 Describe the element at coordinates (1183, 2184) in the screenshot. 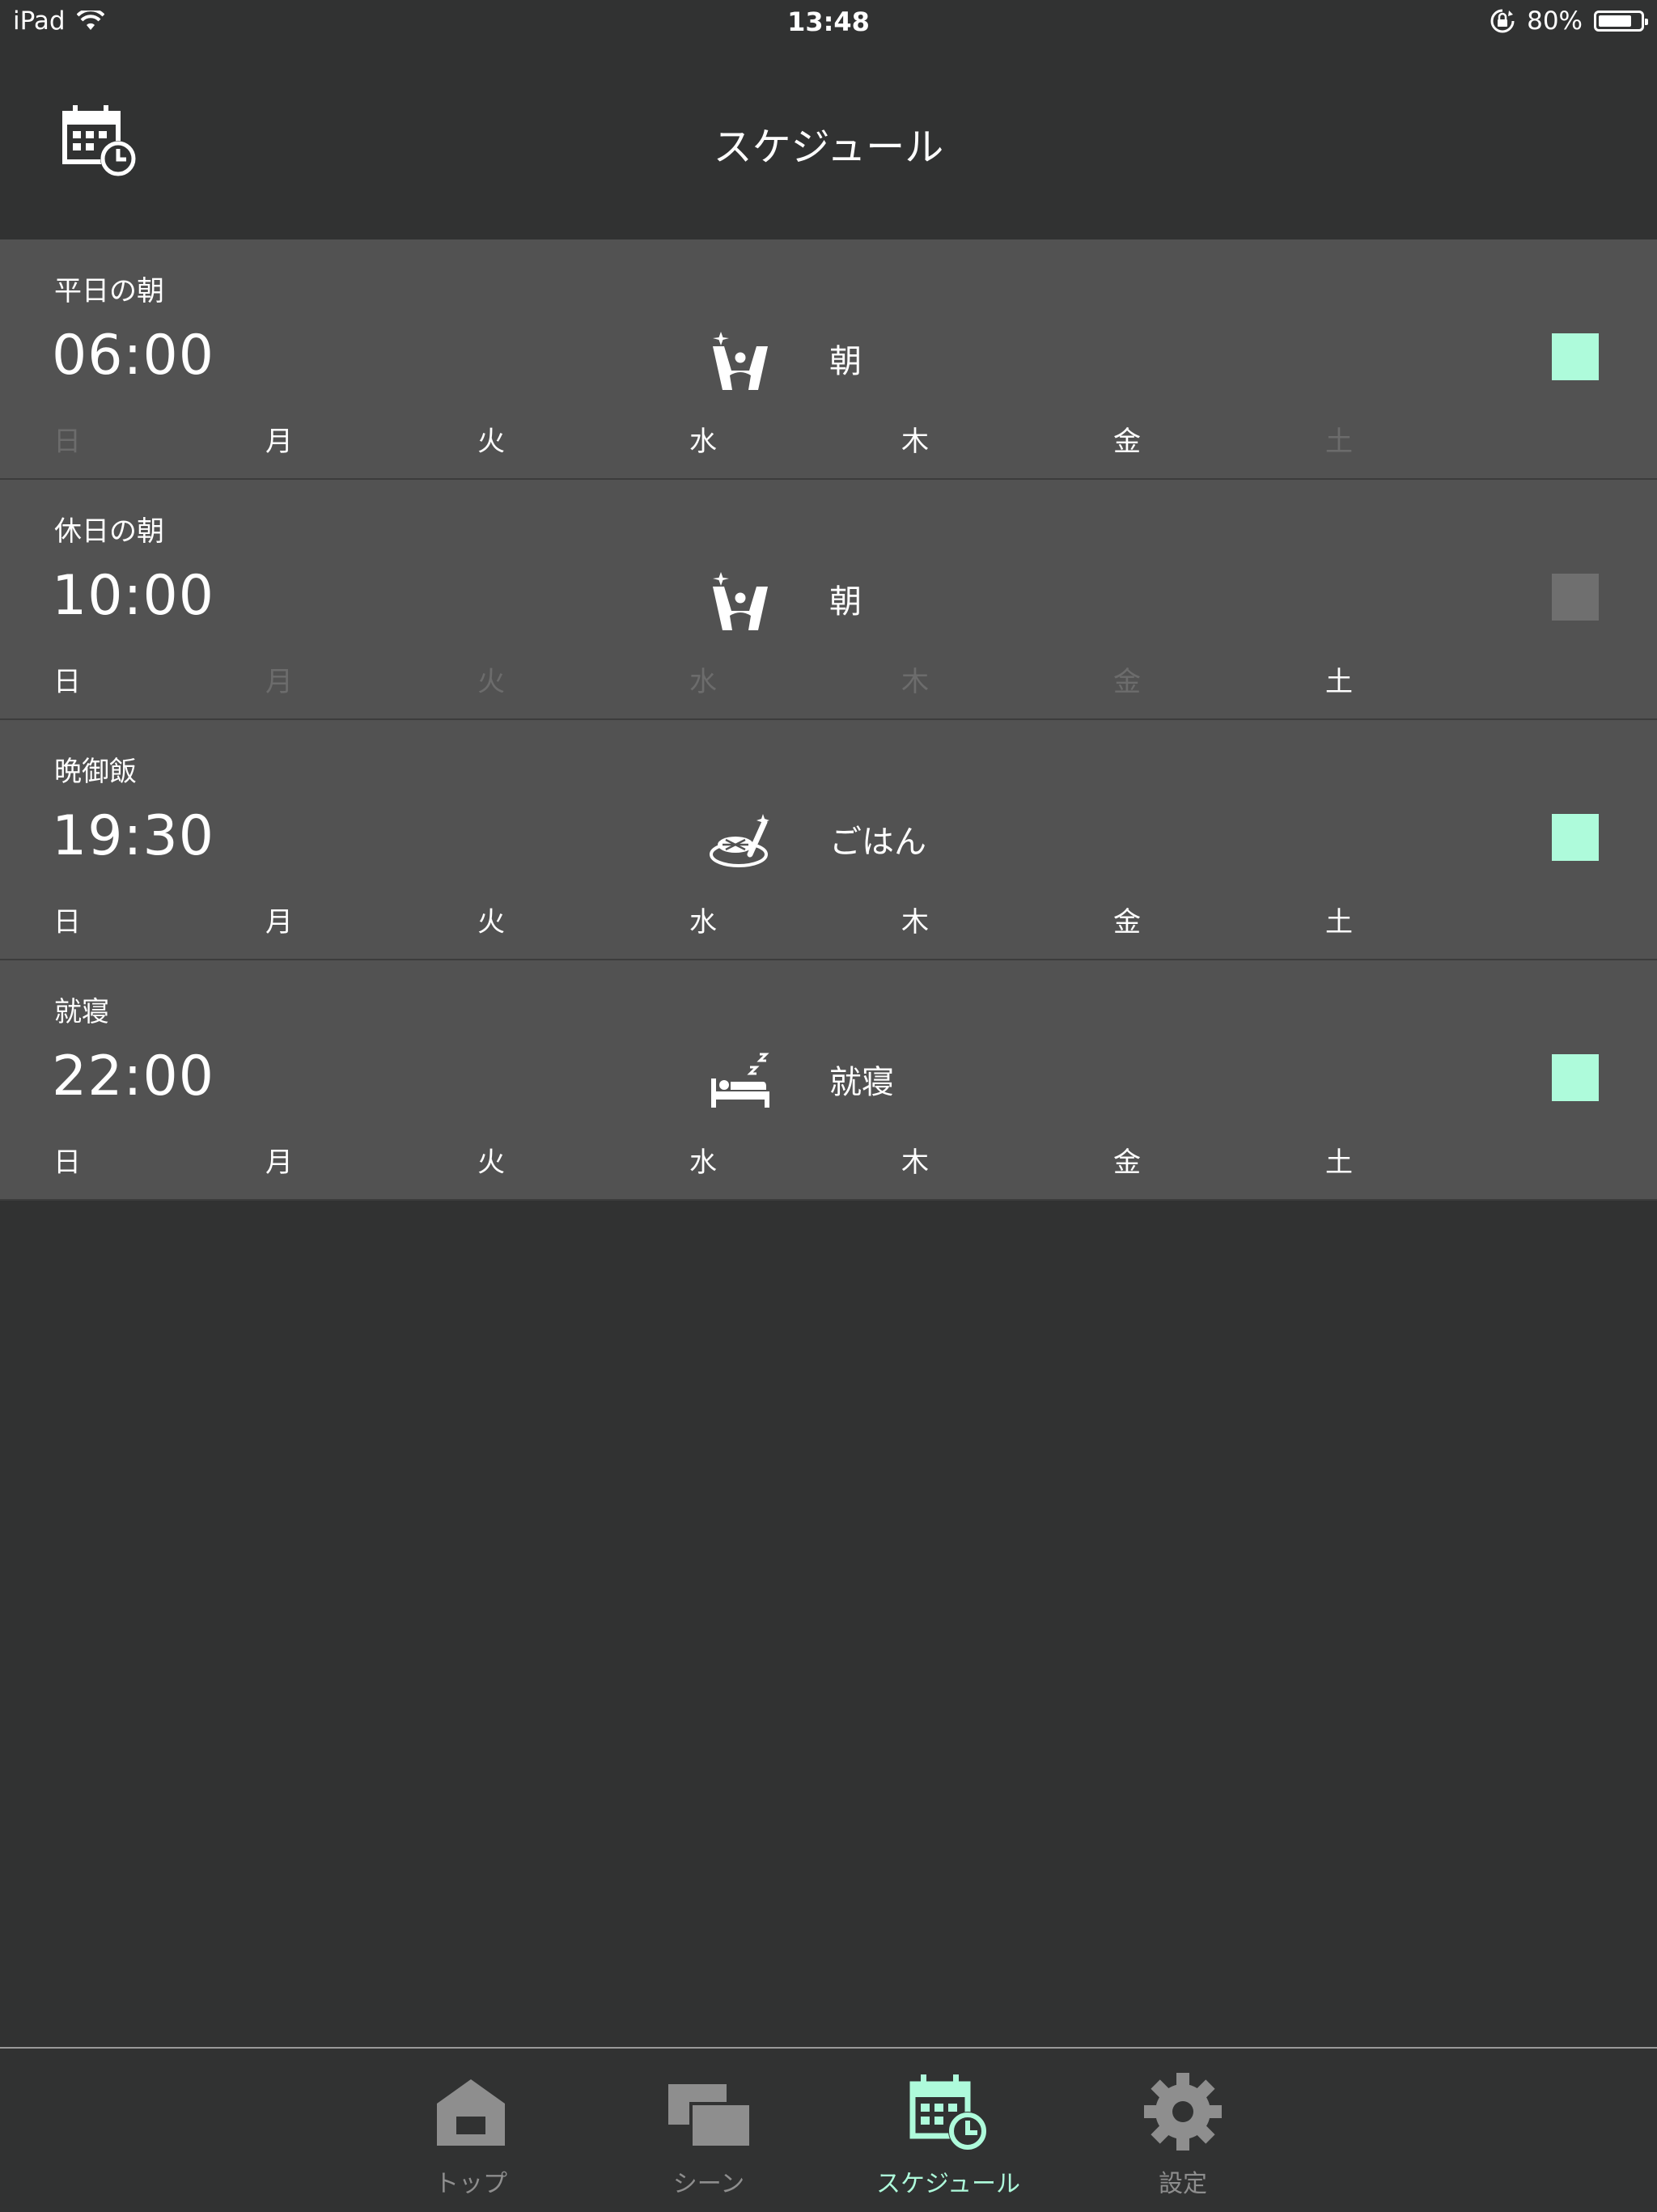

I see `tab-label: 設定` at that location.